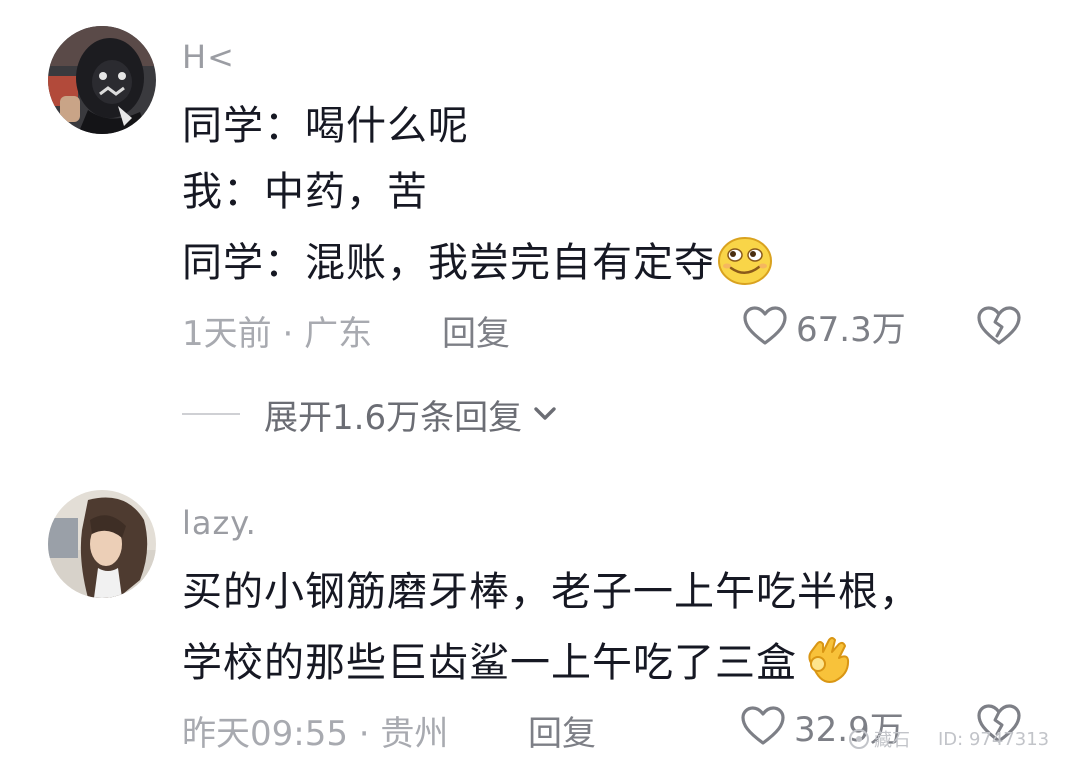 Image resolution: width=1080 pixels, height=769 pixels. What do you see at coordinates (545, 413) in the screenshot?
I see `chevron-down-icon` at bounding box center [545, 413].